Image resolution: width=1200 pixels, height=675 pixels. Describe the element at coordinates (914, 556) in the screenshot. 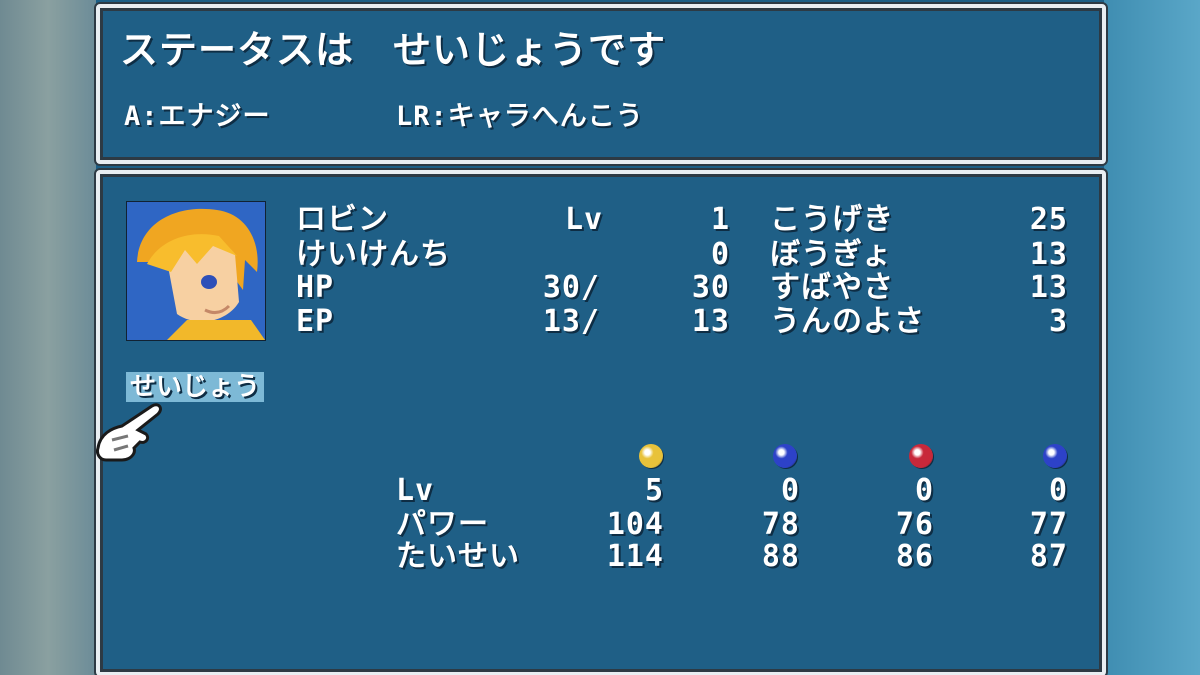

I see `element-resistance: 86` at that location.